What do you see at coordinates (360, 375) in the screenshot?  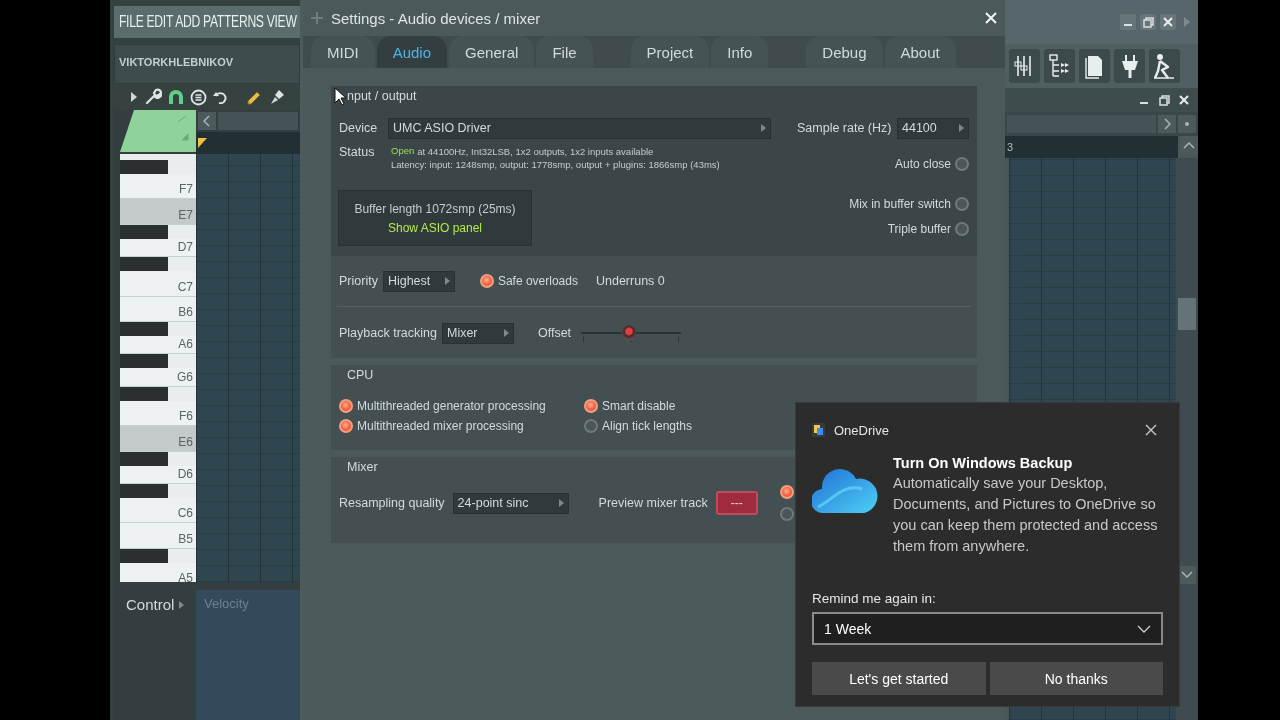 I see `section-title: CPU` at bounding box center [360, 375].